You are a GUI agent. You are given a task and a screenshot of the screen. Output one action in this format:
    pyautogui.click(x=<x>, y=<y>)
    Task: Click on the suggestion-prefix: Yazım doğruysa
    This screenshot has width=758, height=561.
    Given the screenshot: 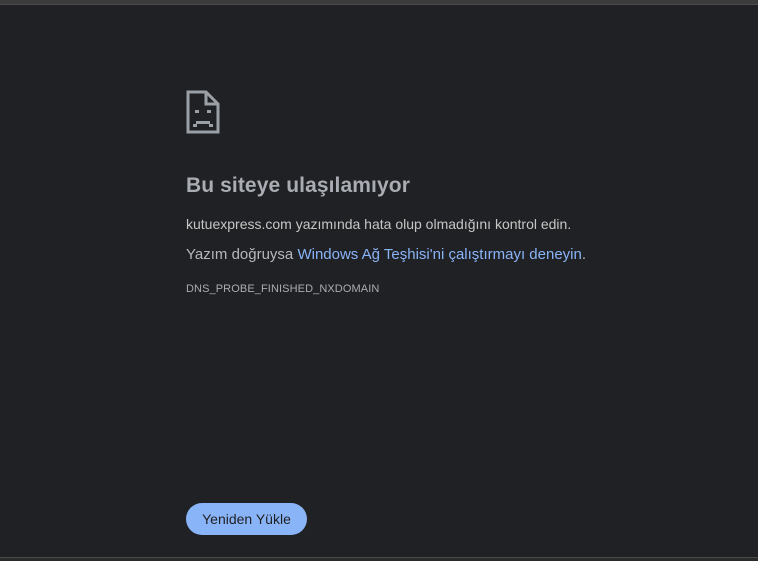 What is the action you would take?
    pyautogui.click(x=242, y=254)
    